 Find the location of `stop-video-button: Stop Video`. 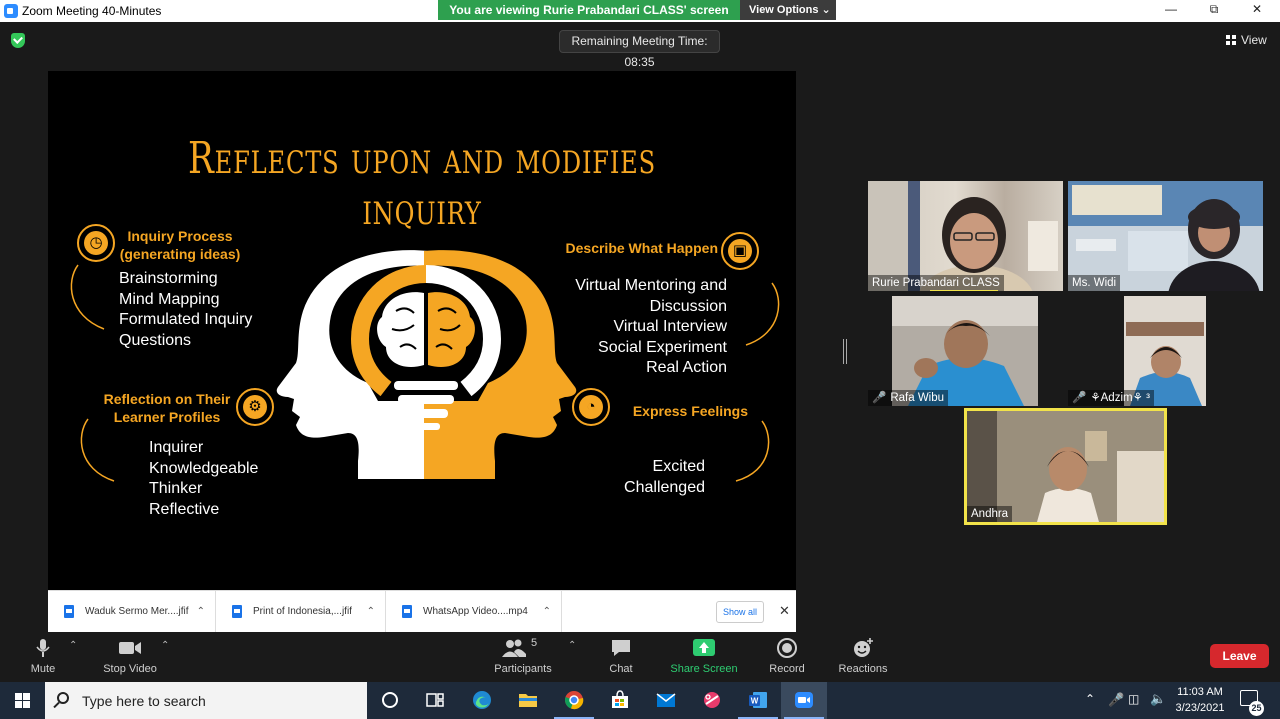

stop-video-button: Stop Video is located at coordinates (130, 653).